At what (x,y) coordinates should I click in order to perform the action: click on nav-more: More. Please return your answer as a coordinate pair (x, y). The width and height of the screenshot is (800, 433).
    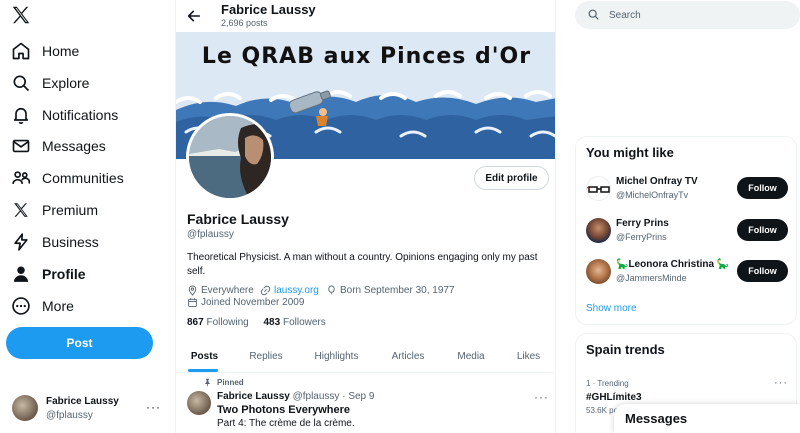
    Looking at the image, I should click on (42, 306).